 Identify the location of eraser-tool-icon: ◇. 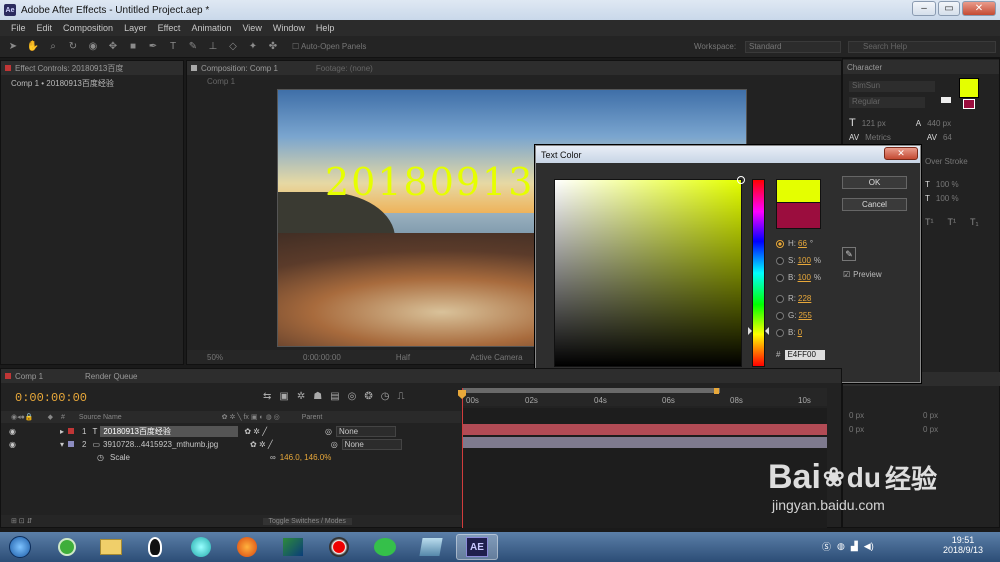
(233, 47).